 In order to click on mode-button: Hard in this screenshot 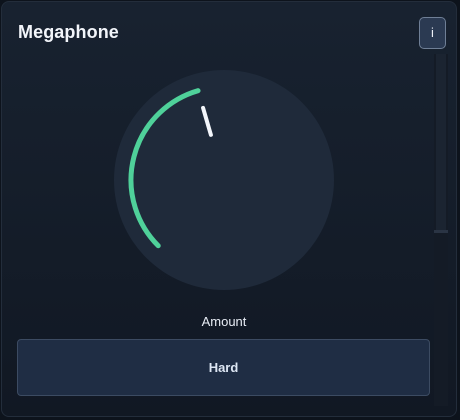, I will do `click(223, 367)`.